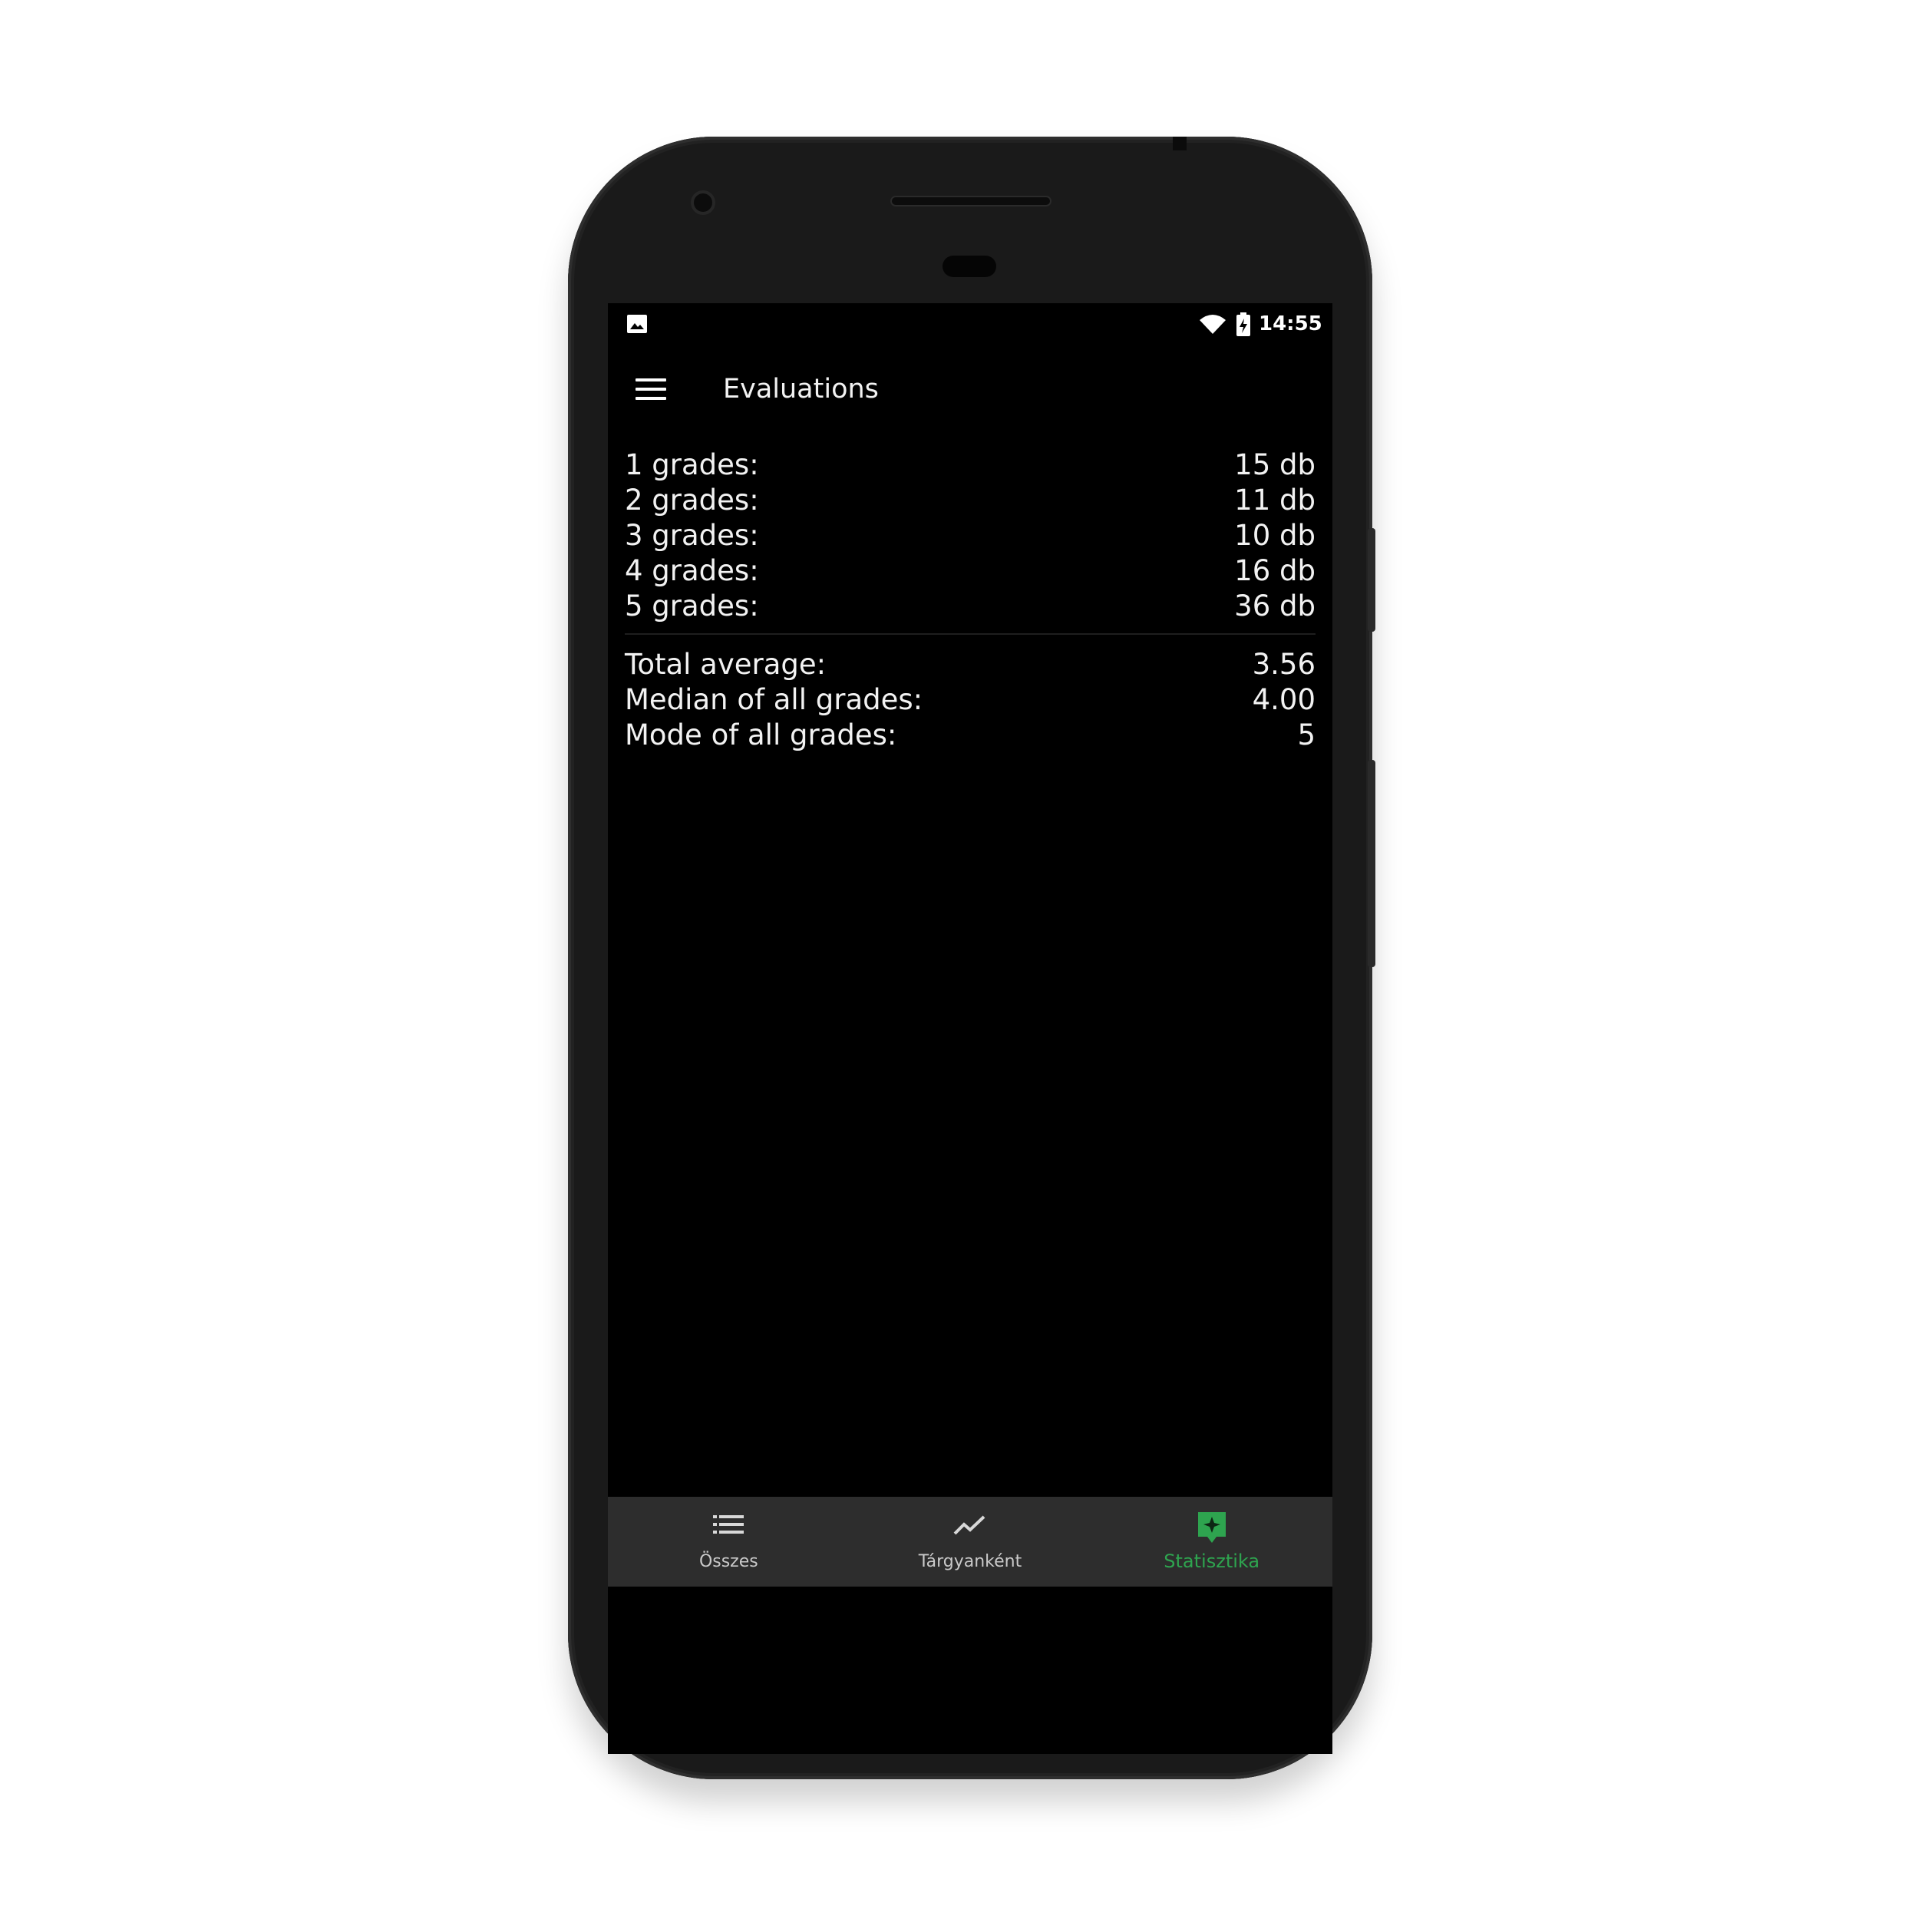 The image size is (1928, 1932). What do you see at coordinates (761, 734) in the screenshot?
I see `summary-label: Mode of all grades:` at bounding box center [761, 734].